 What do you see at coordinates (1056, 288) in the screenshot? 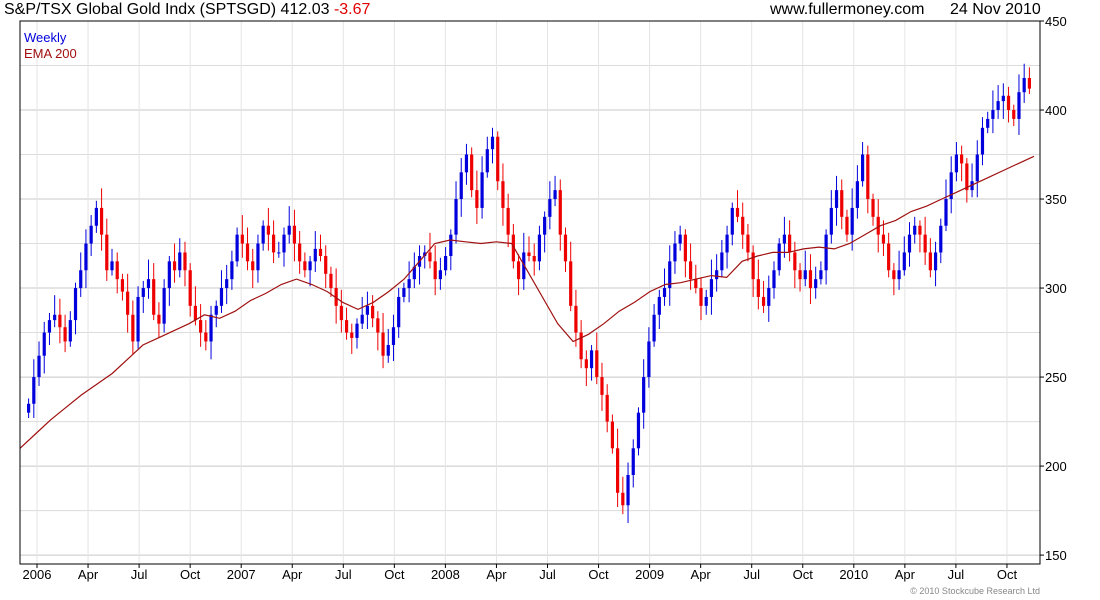
I see `y-tick-label: 300` at bounding box center [1056, 288].